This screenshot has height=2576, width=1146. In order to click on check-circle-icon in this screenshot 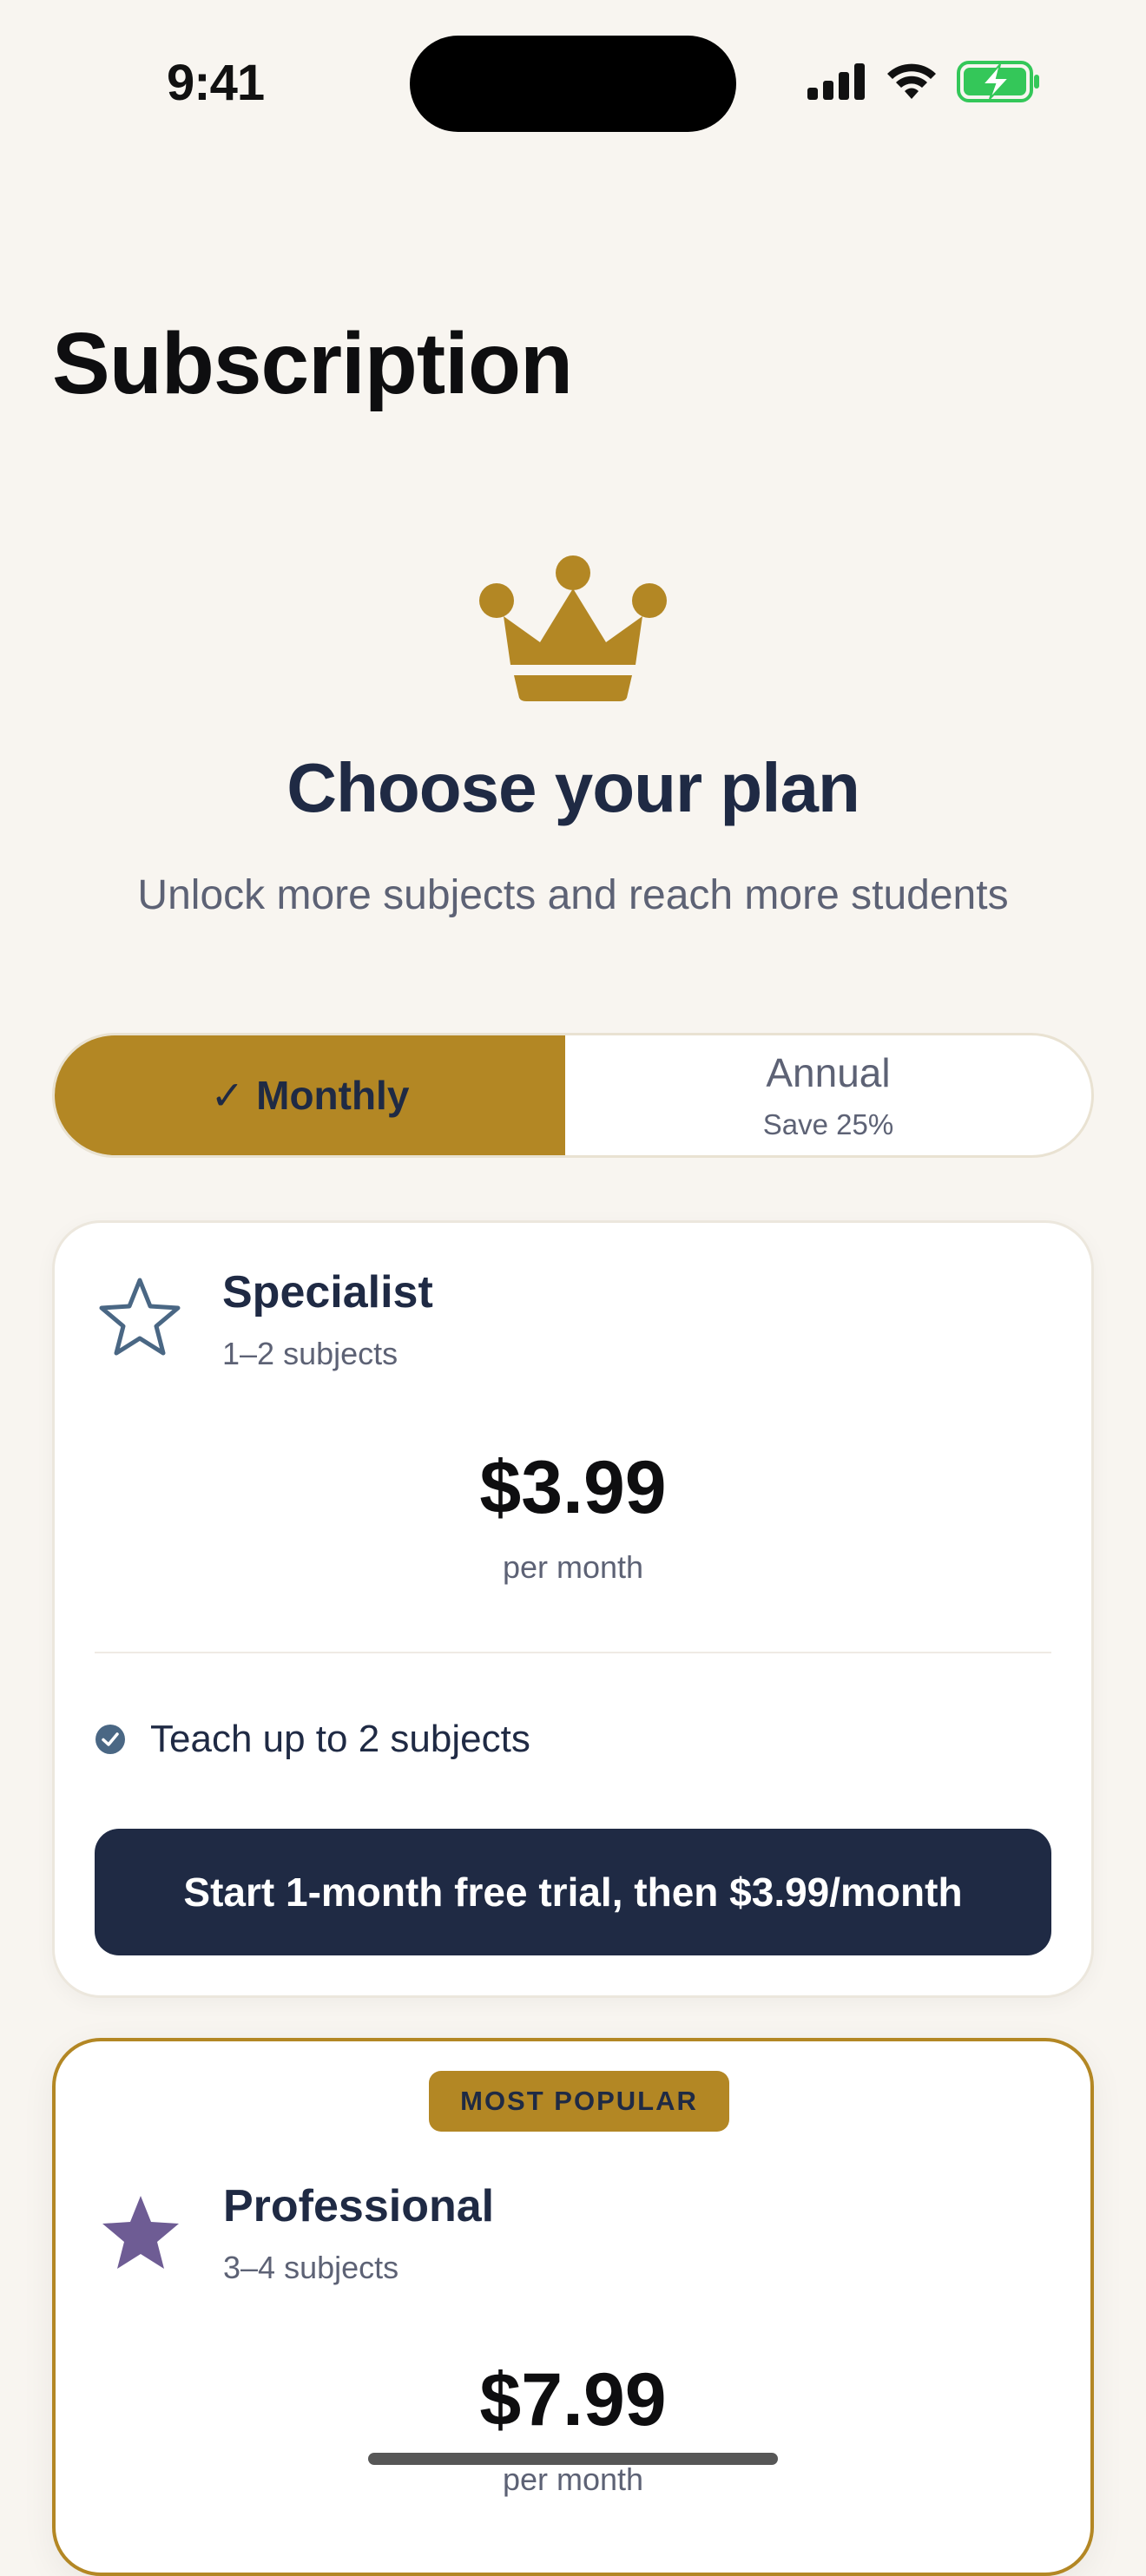, I will do `click(111, 1739)`.